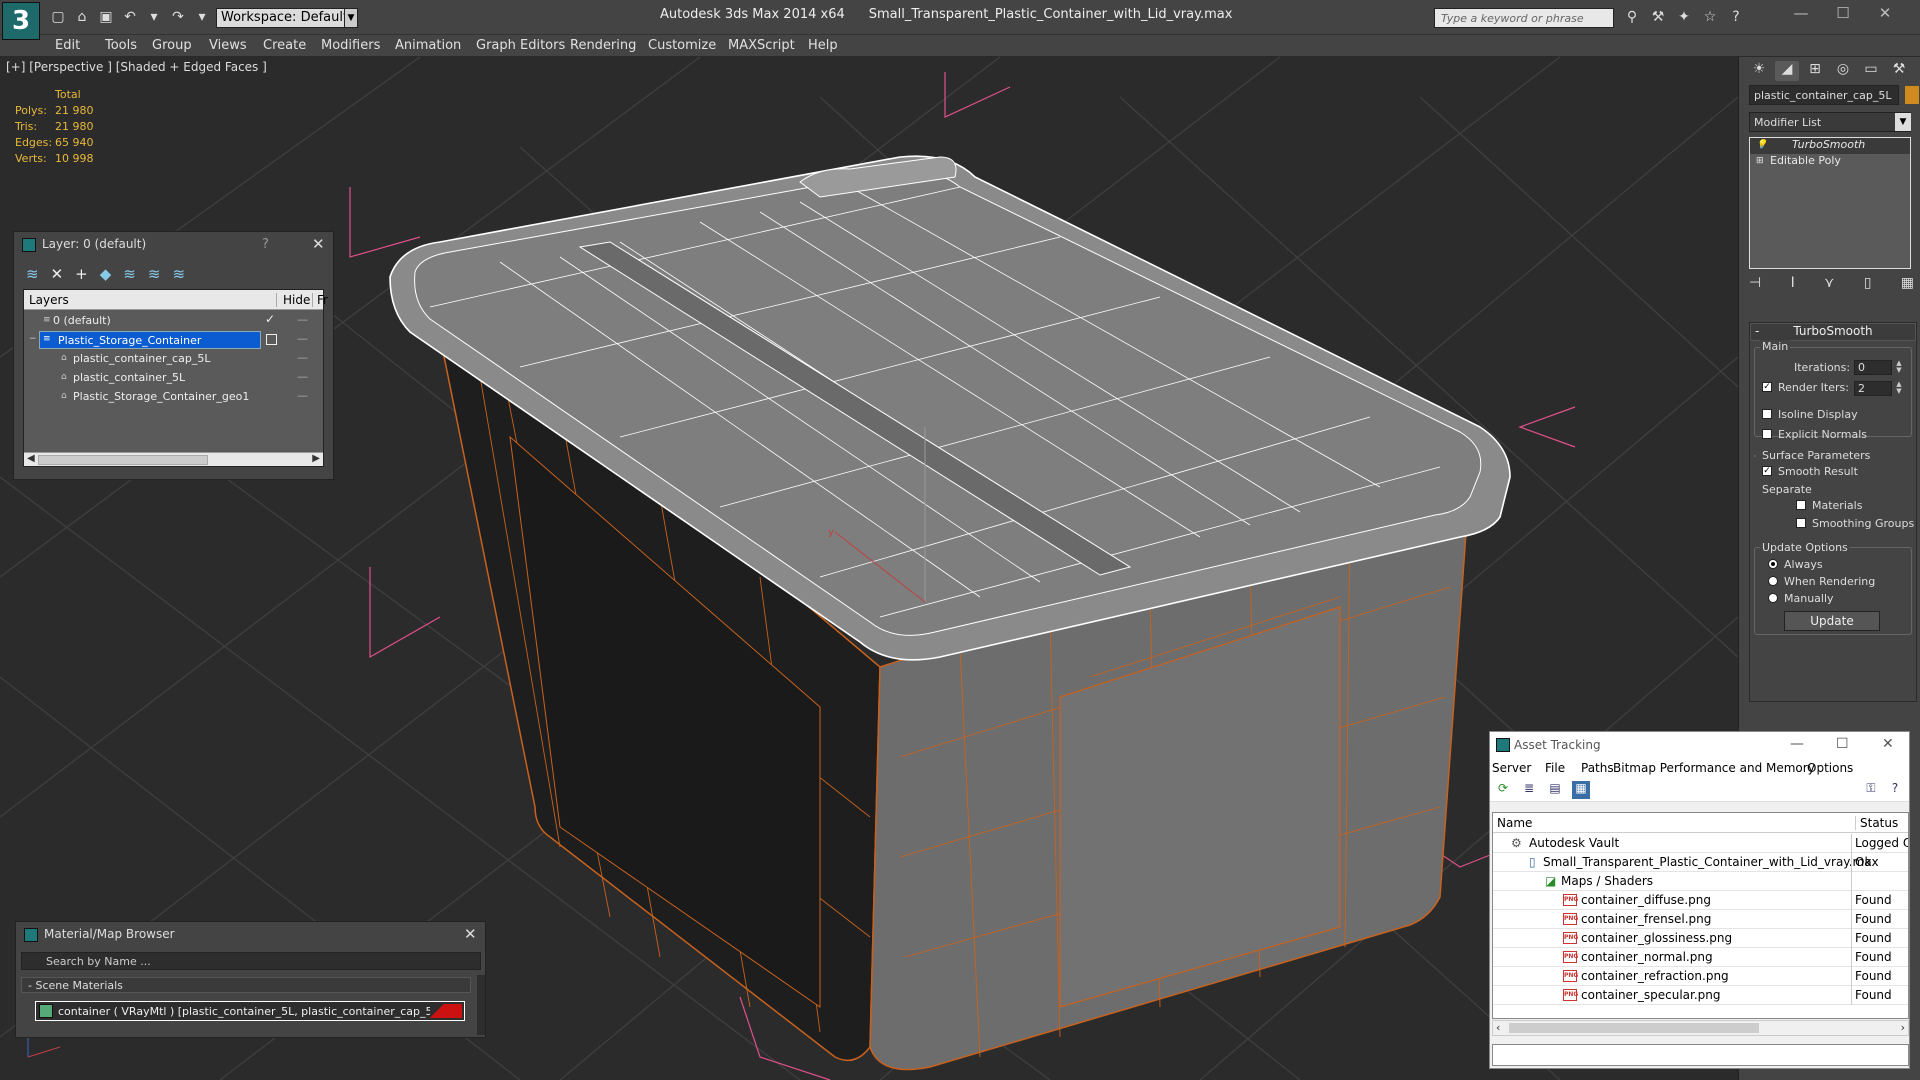 The height and width of the screenshot is (1080, 1920). What do you see at coordinates (34, 340) in the screenshot?
I see `expand-icon: −` at bounding box center [34, 340].